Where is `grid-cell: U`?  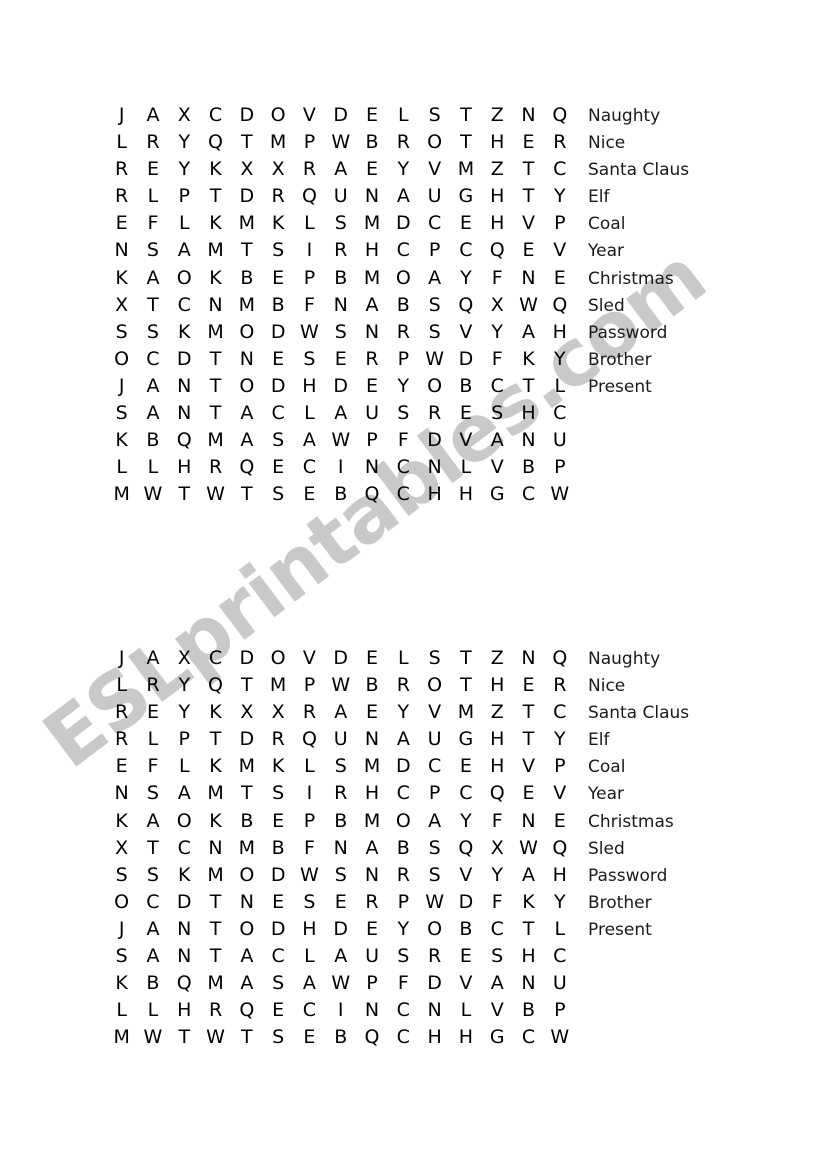 grid-cell: U is located at coordinates (340, 196).